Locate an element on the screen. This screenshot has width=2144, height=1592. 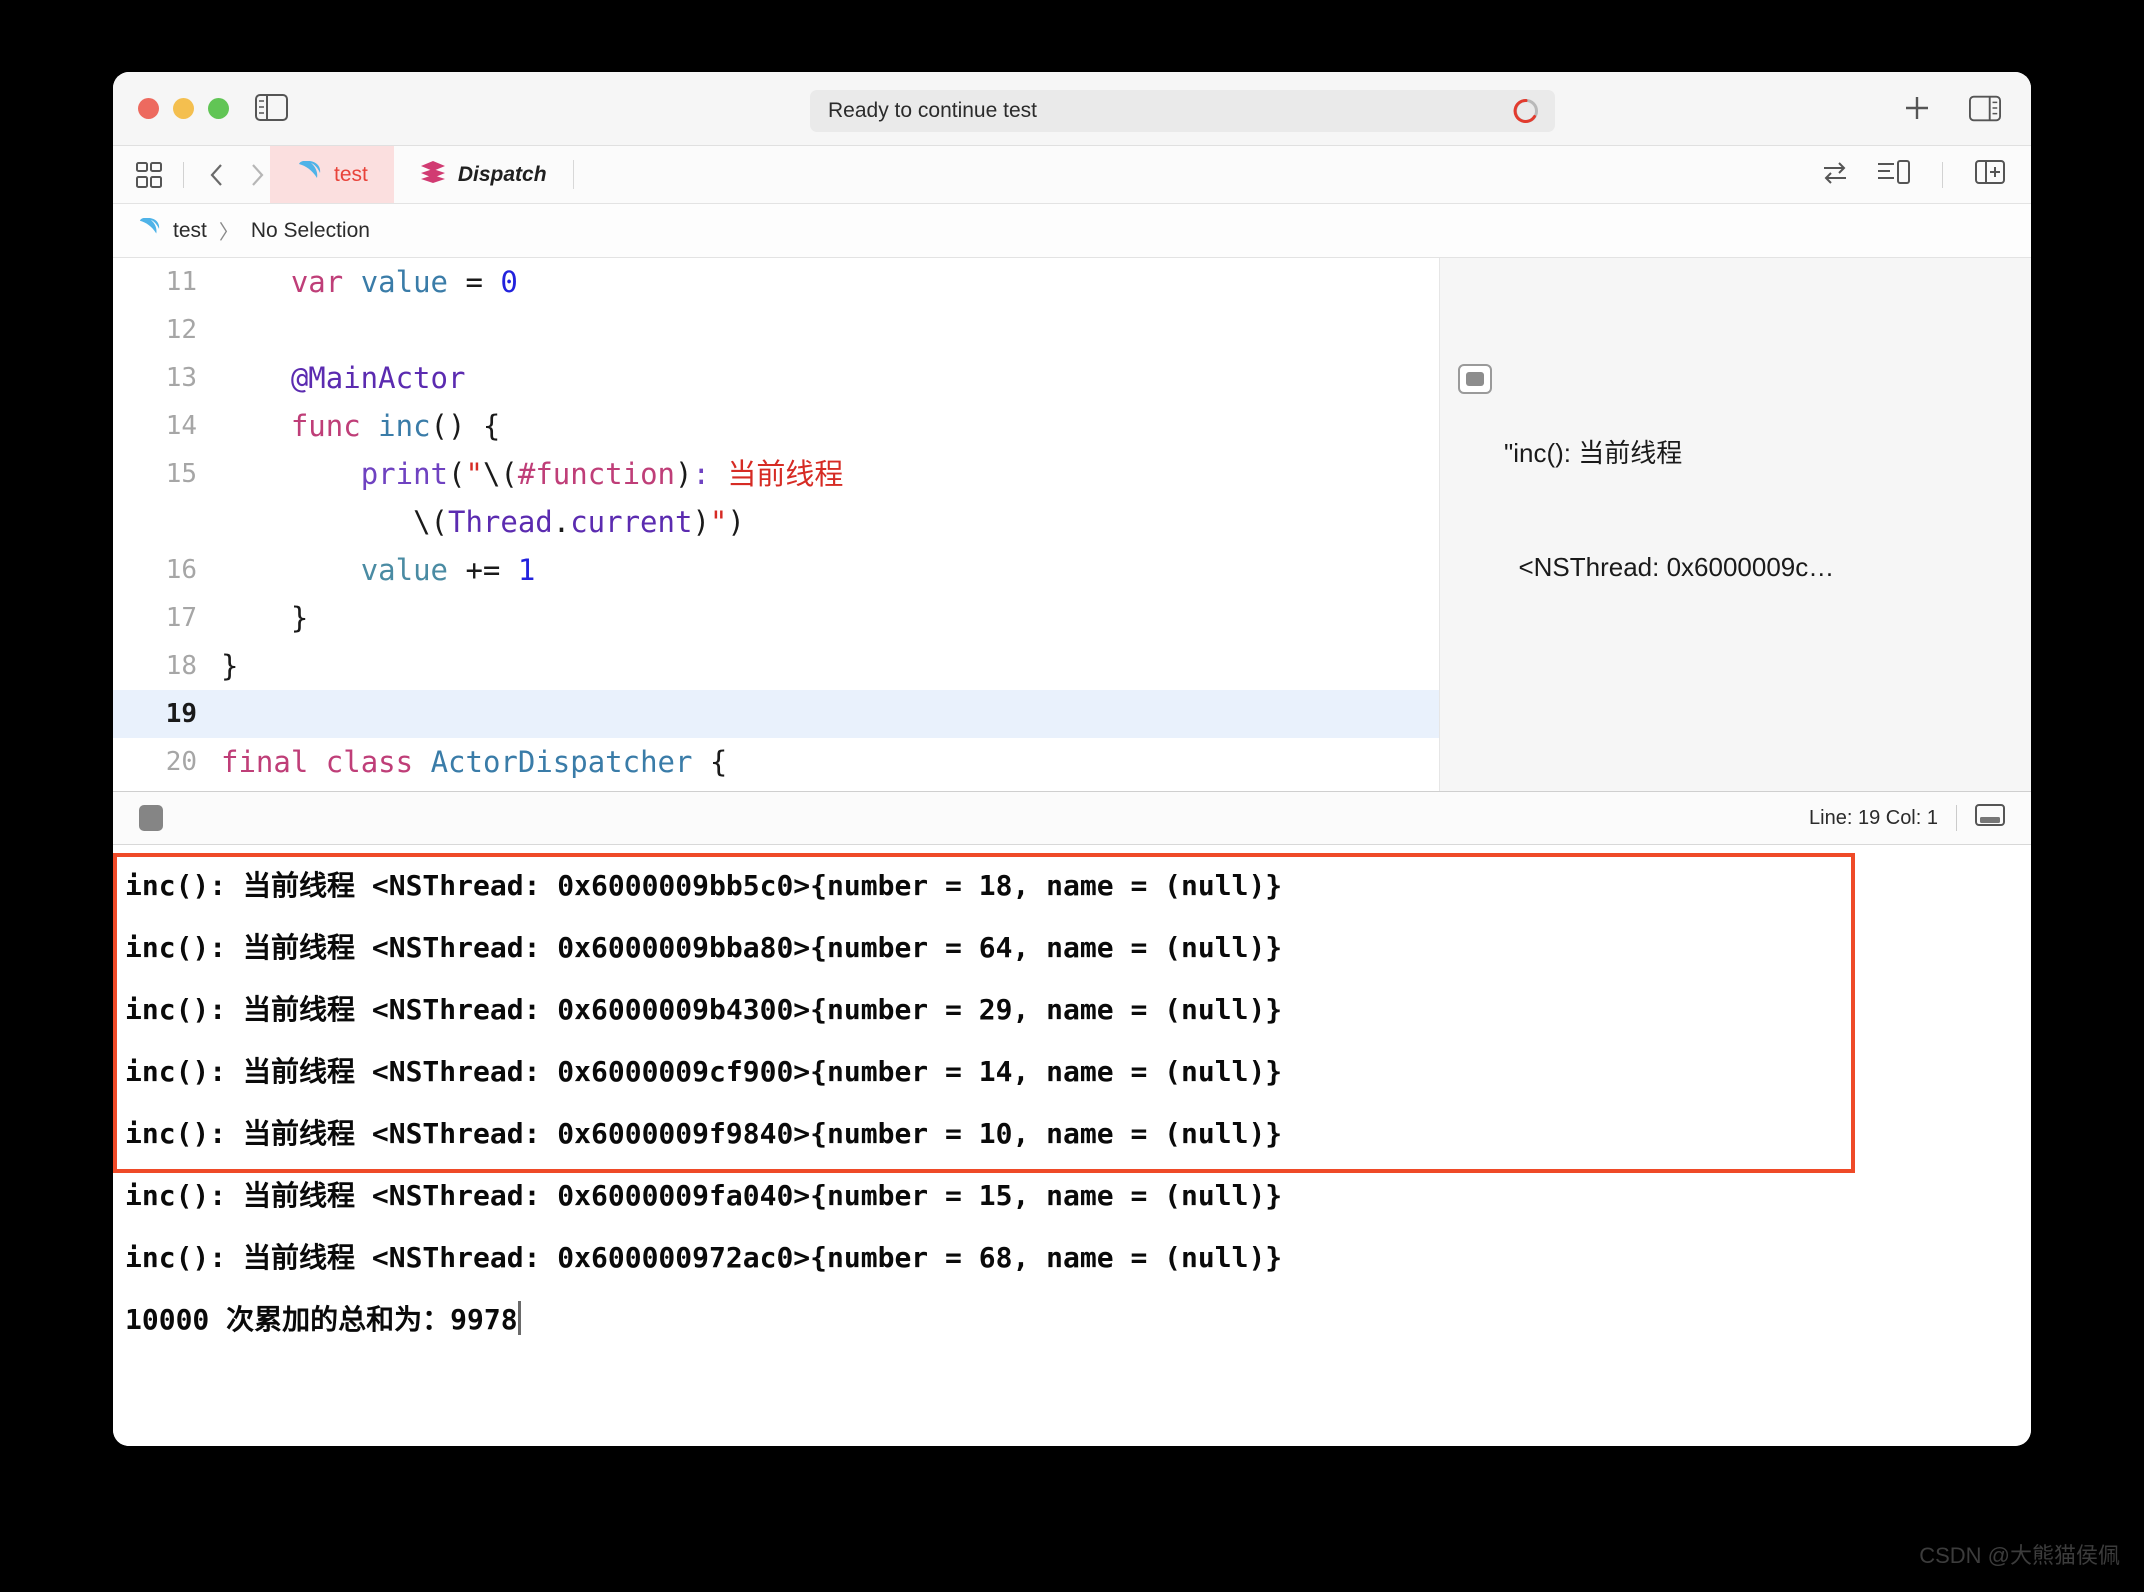
divider is located at coordinates (1942, 174).